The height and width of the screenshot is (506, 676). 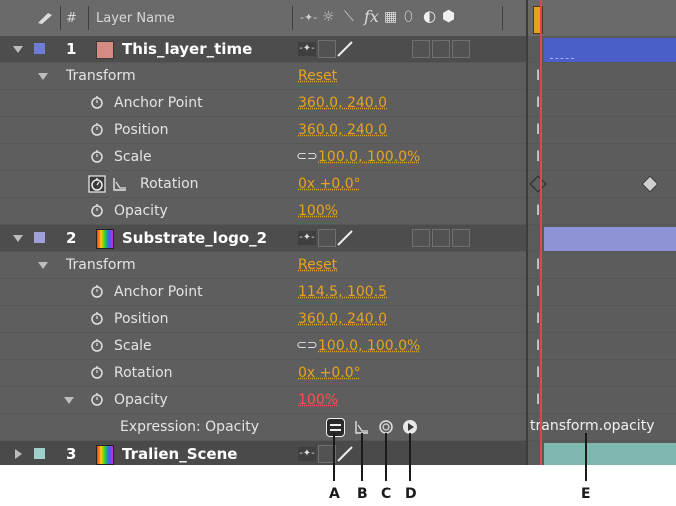 I want to click on pen-icon, so click(x=45, y=18).